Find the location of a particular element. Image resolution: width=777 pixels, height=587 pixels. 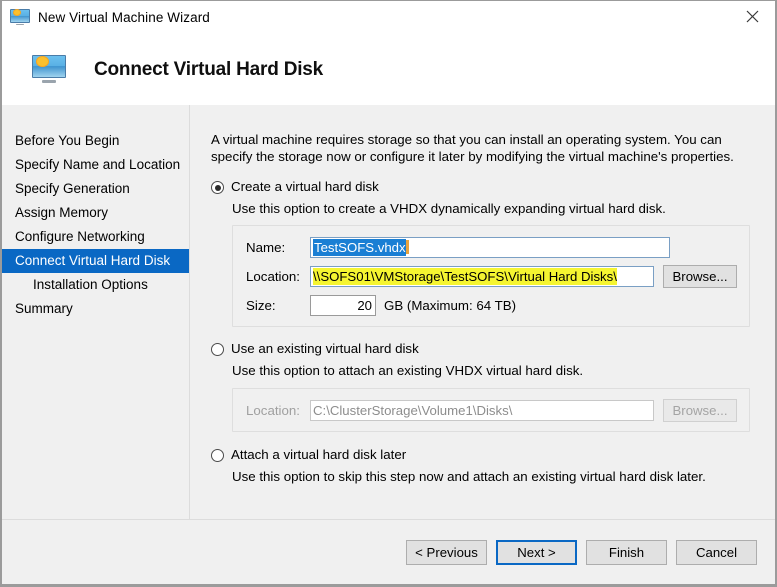

option-create-label: Create a virtual hard disk is located at coordinates (305, 186).